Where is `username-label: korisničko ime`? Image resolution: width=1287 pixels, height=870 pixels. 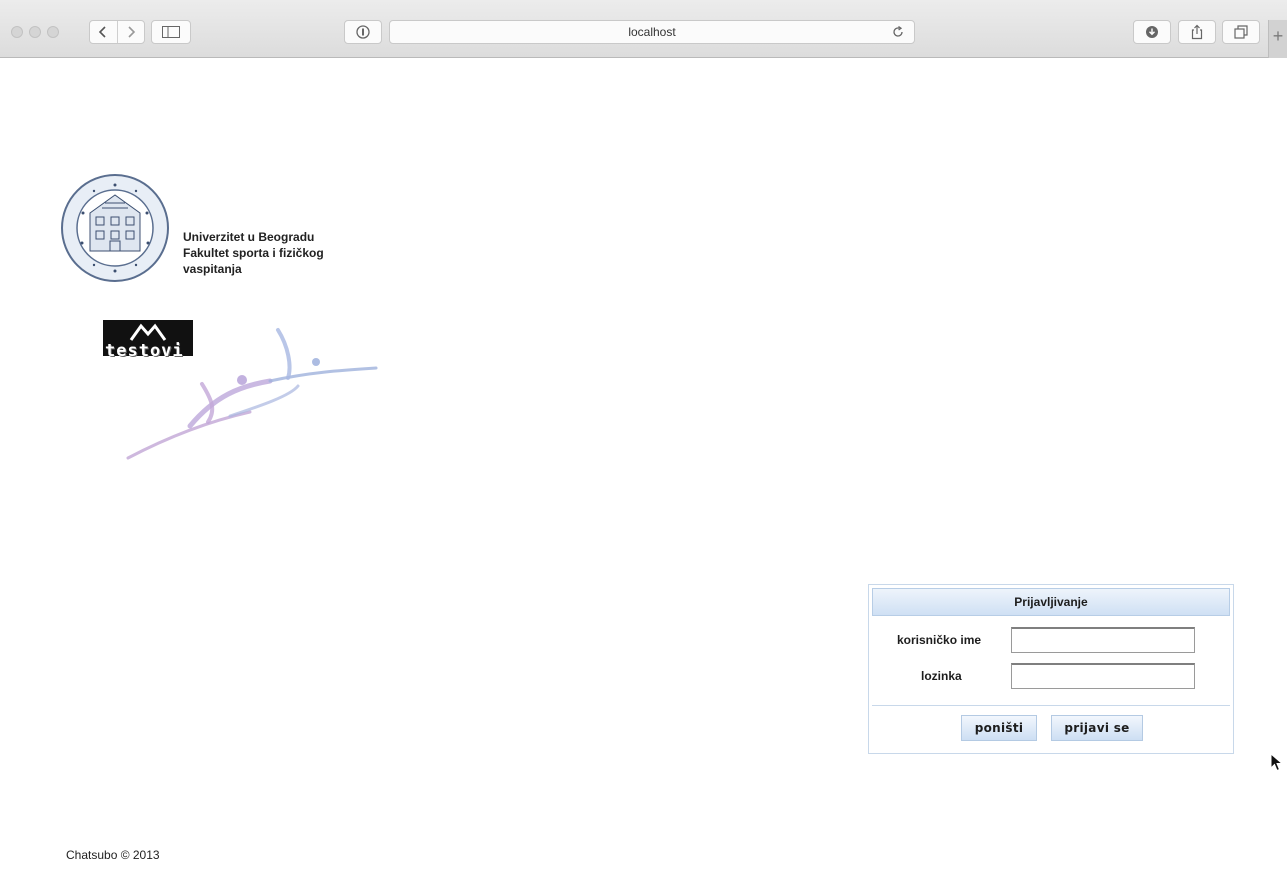
username-label: korisničko ime is located at coordinates (939, 640).